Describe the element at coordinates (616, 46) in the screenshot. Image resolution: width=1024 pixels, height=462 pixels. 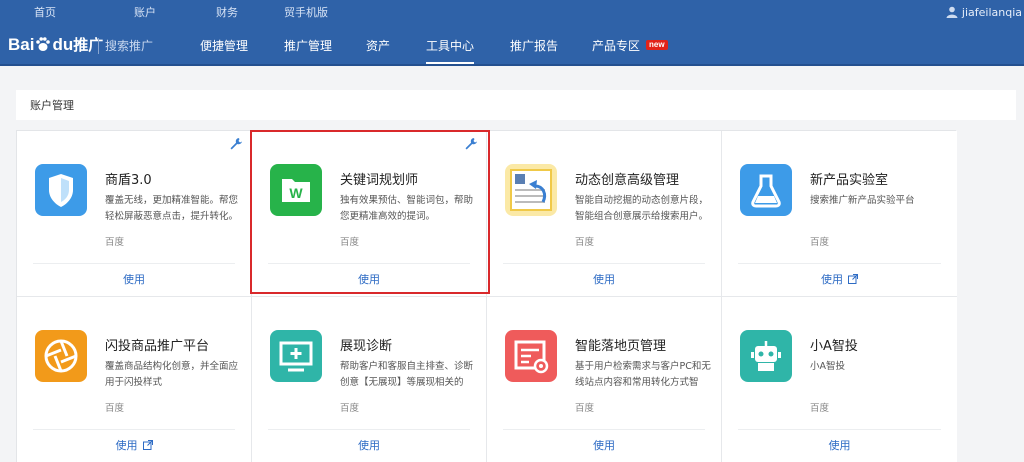
I see `nav-item-products: 产品专区` at that location.